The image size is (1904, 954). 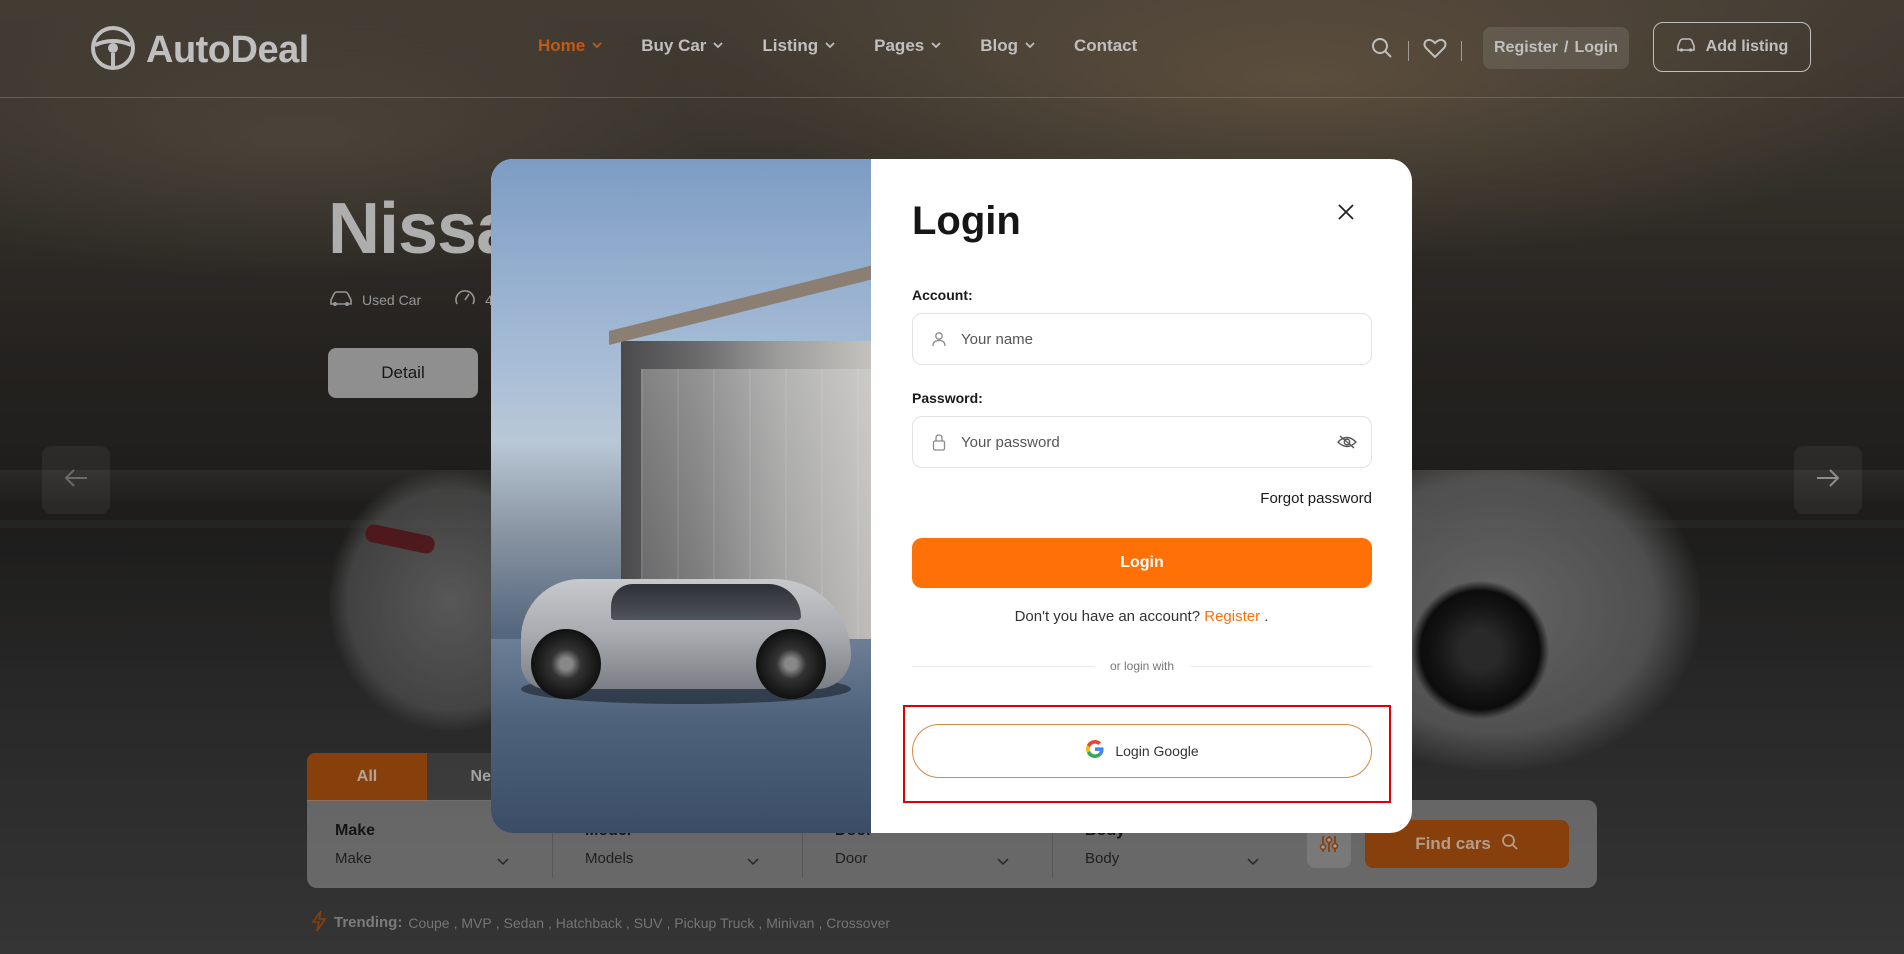 I want to click on password-field, so click(x=1142, y=442).